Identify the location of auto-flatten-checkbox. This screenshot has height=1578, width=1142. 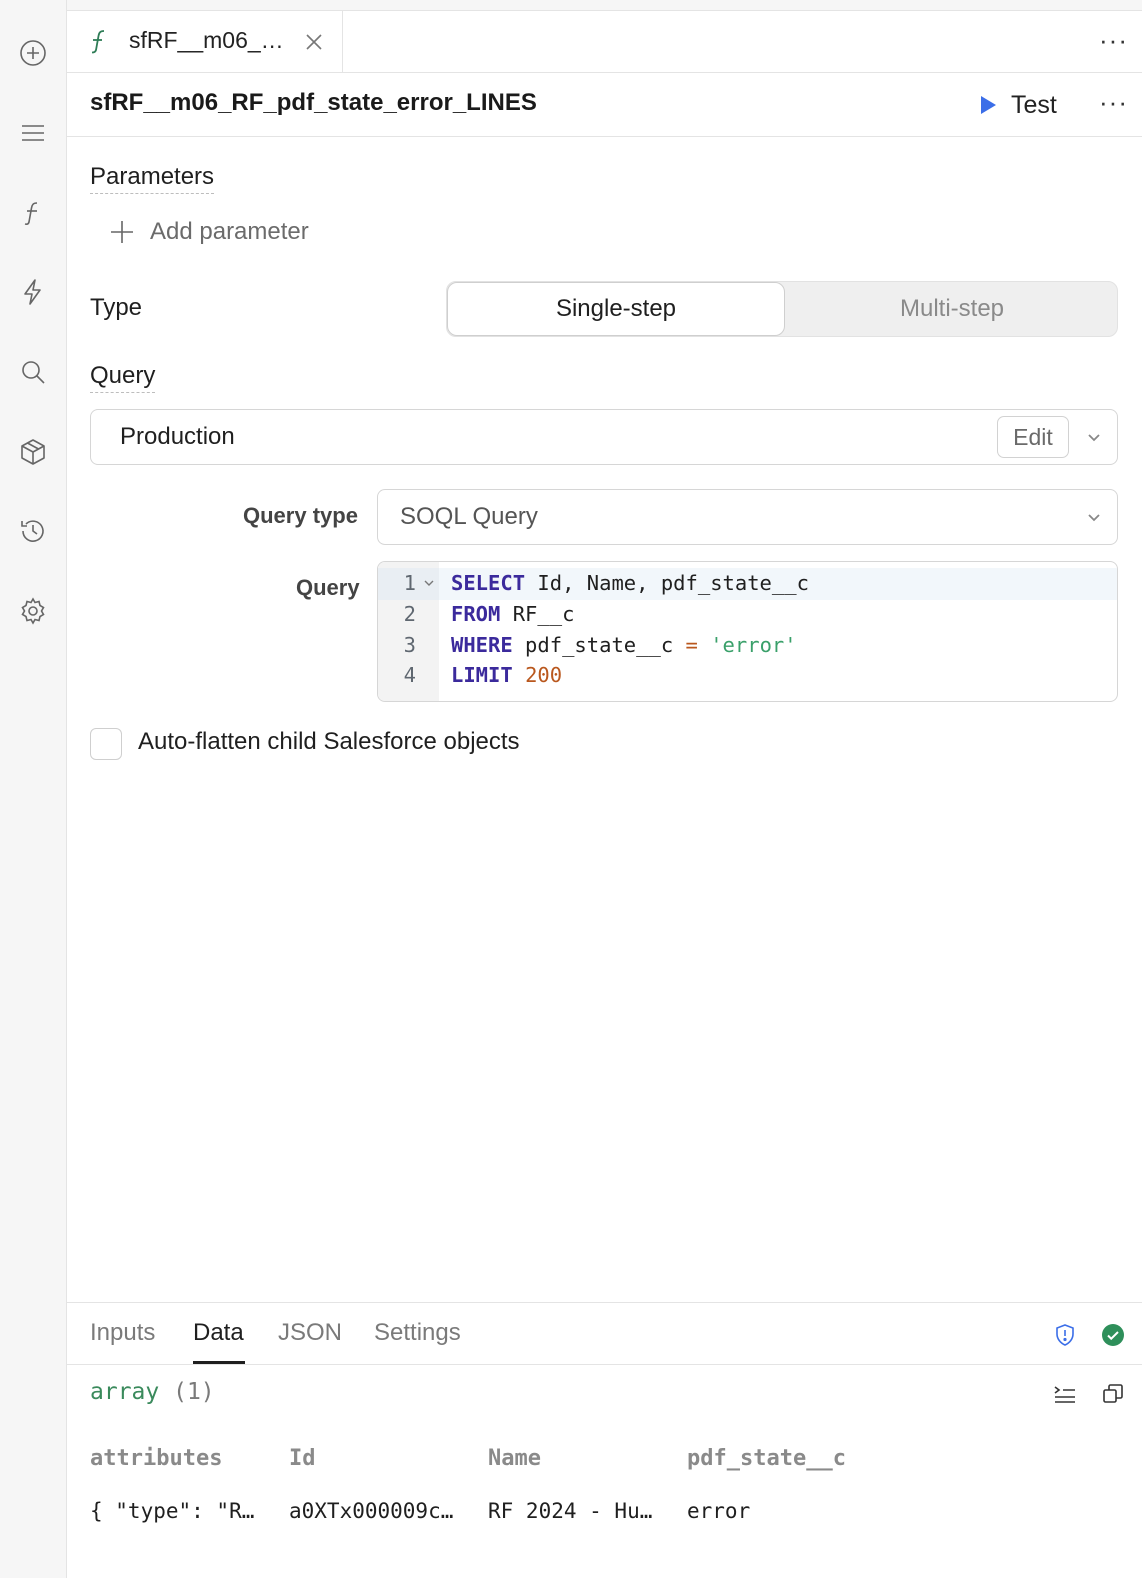
(106, 744).